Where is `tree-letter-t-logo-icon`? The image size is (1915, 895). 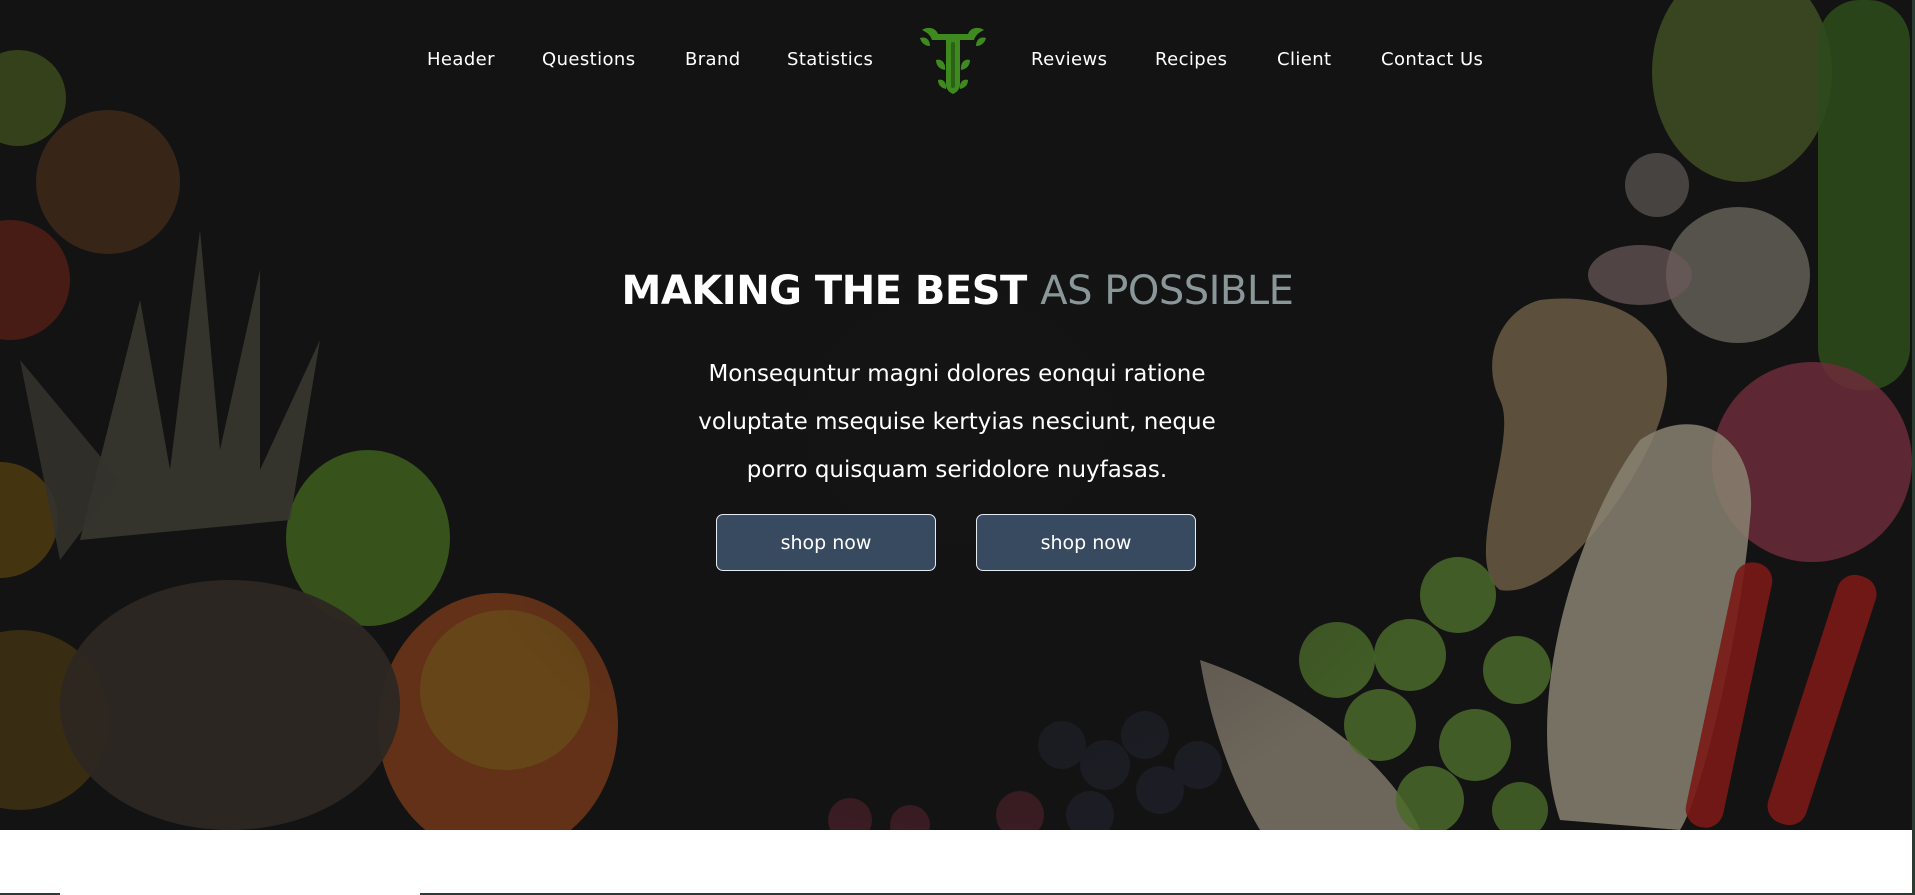
tree-letter-t-logo-icon is located at coordinates (953, 60).